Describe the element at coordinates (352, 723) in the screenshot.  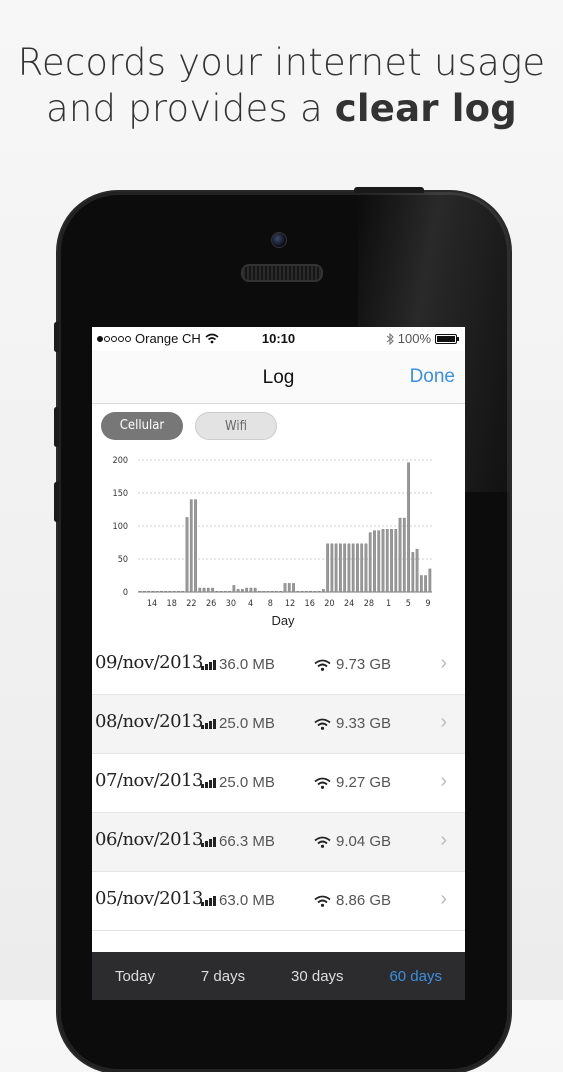
I see `row-wifi-usage: 9.33 GB` at that location.